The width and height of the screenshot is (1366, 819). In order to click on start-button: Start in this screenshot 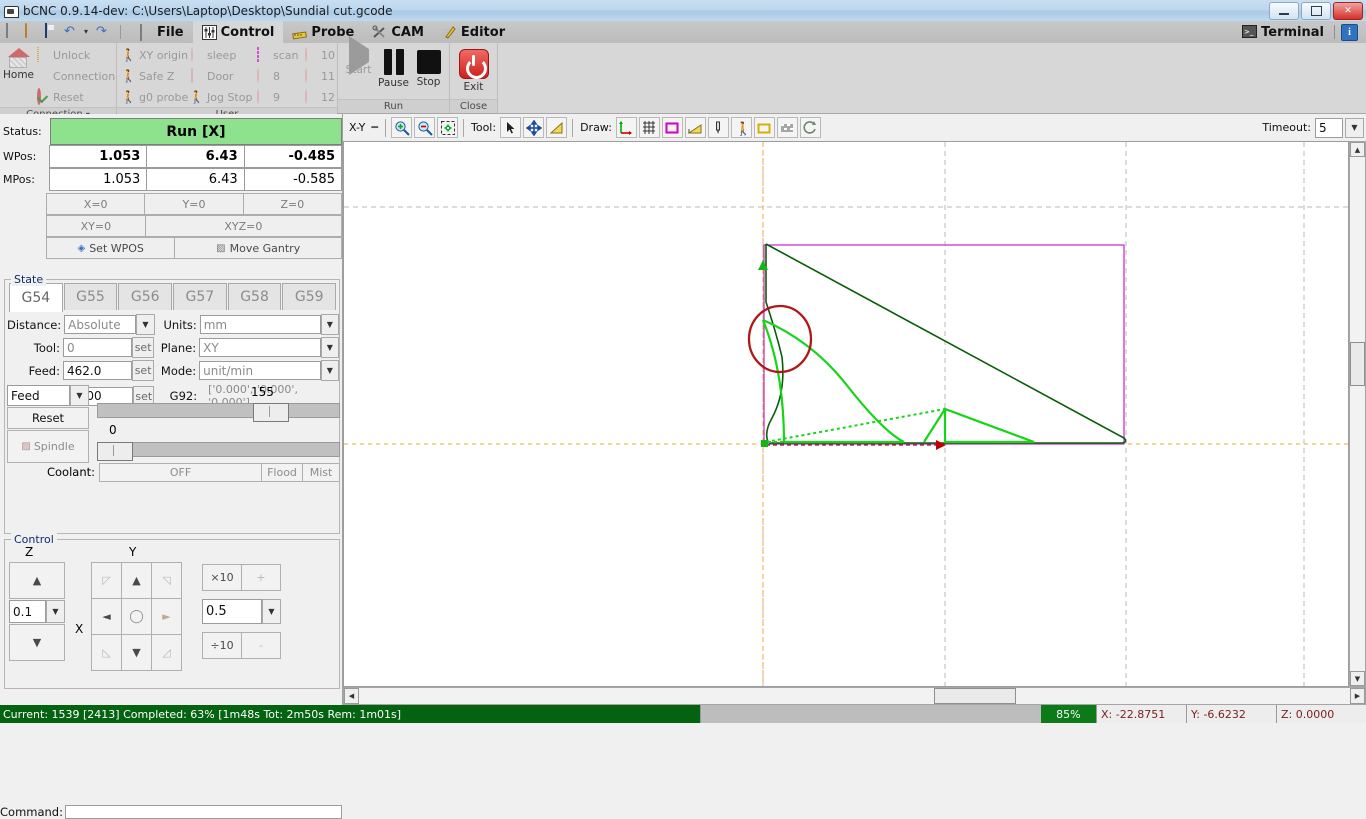, I will do `click(358, 56)`.